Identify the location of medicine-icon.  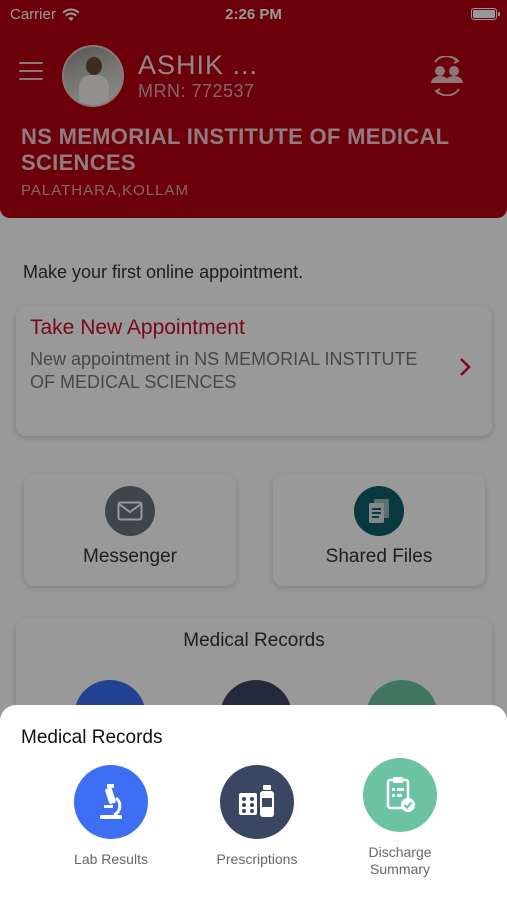
(257, 802).